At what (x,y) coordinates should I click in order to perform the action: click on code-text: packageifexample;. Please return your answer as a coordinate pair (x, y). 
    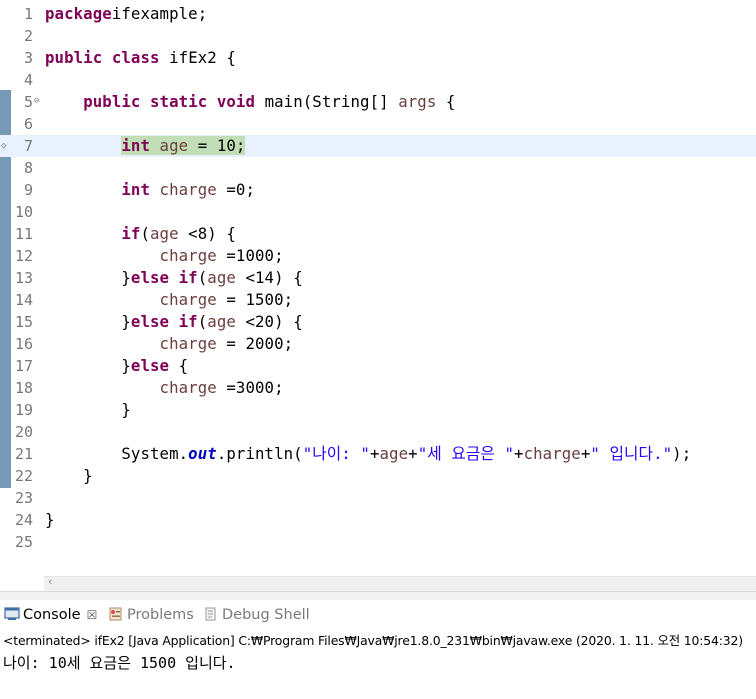
    Looking at the image, I should click on (126, 14).